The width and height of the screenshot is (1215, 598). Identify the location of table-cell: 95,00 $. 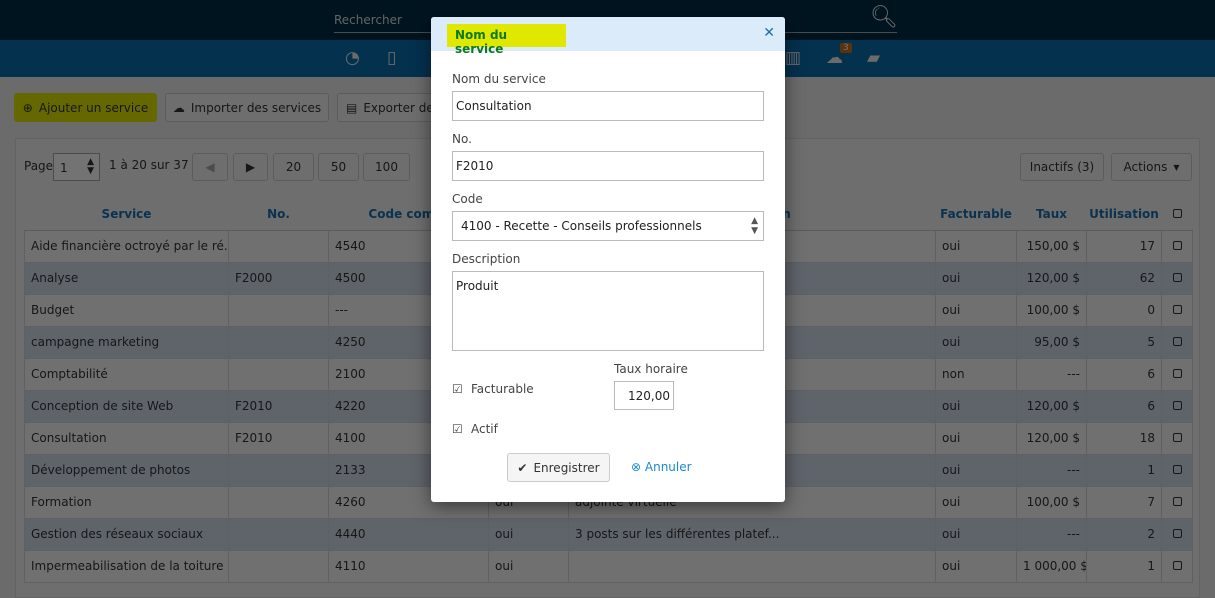
(1051, 342).